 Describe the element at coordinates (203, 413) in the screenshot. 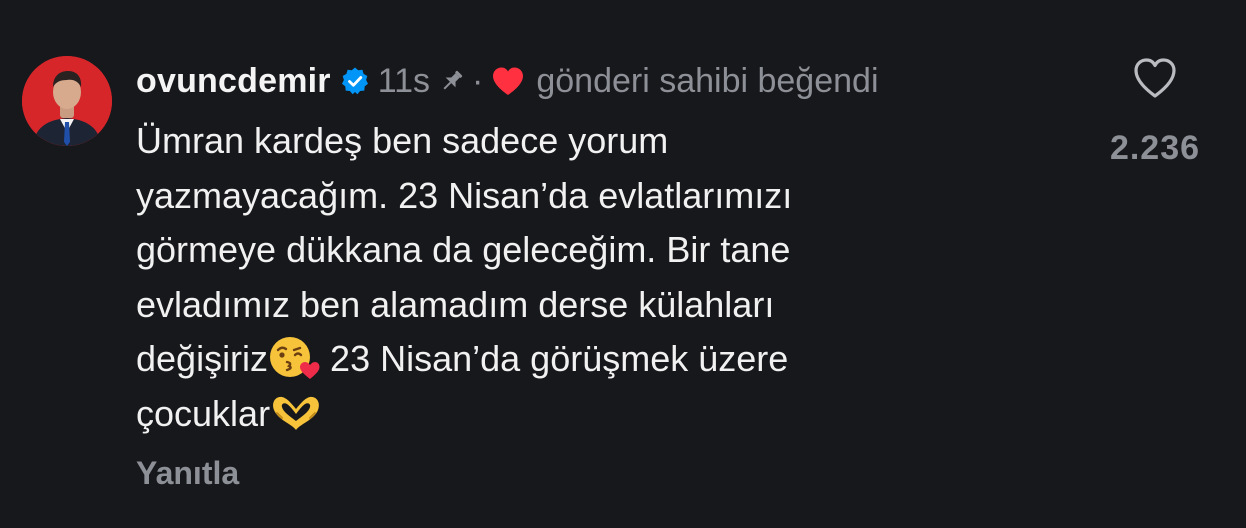

I see `comment-line: çocuklar` at that location.